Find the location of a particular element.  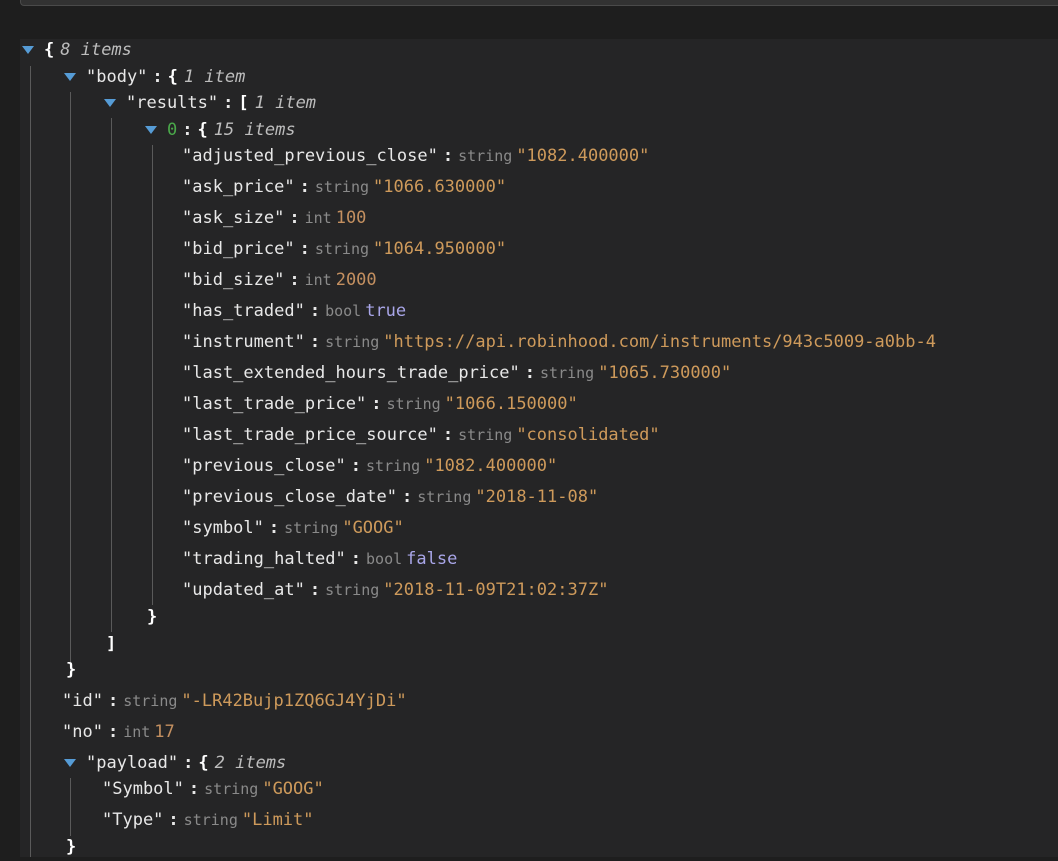

field-key: "previous_close" is located at coordinates (264, 466).